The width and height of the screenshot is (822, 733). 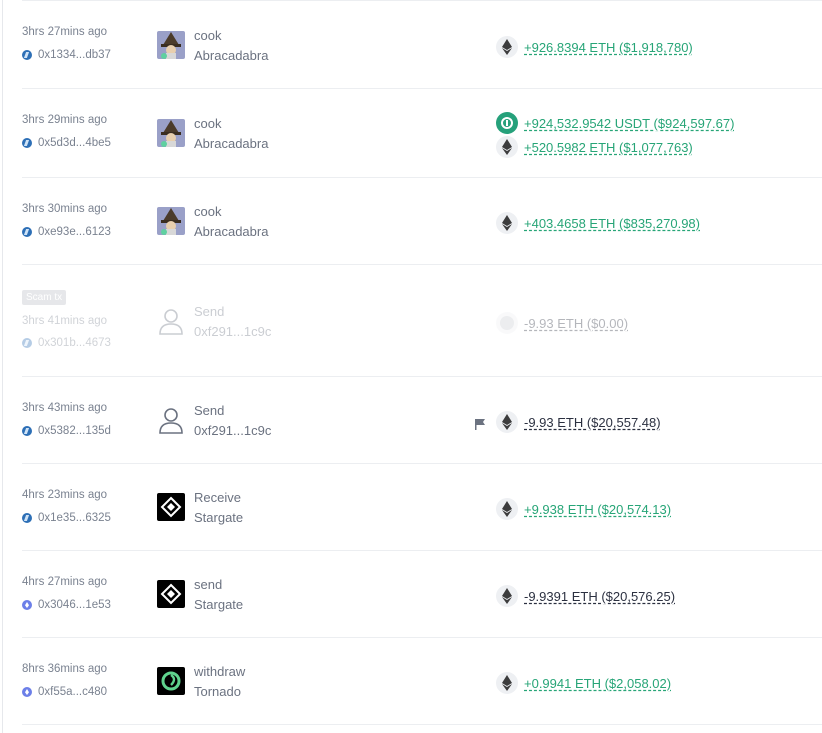 I want to click on tx-hash-link: 0x1334...db37, so click(x=66, y=55).